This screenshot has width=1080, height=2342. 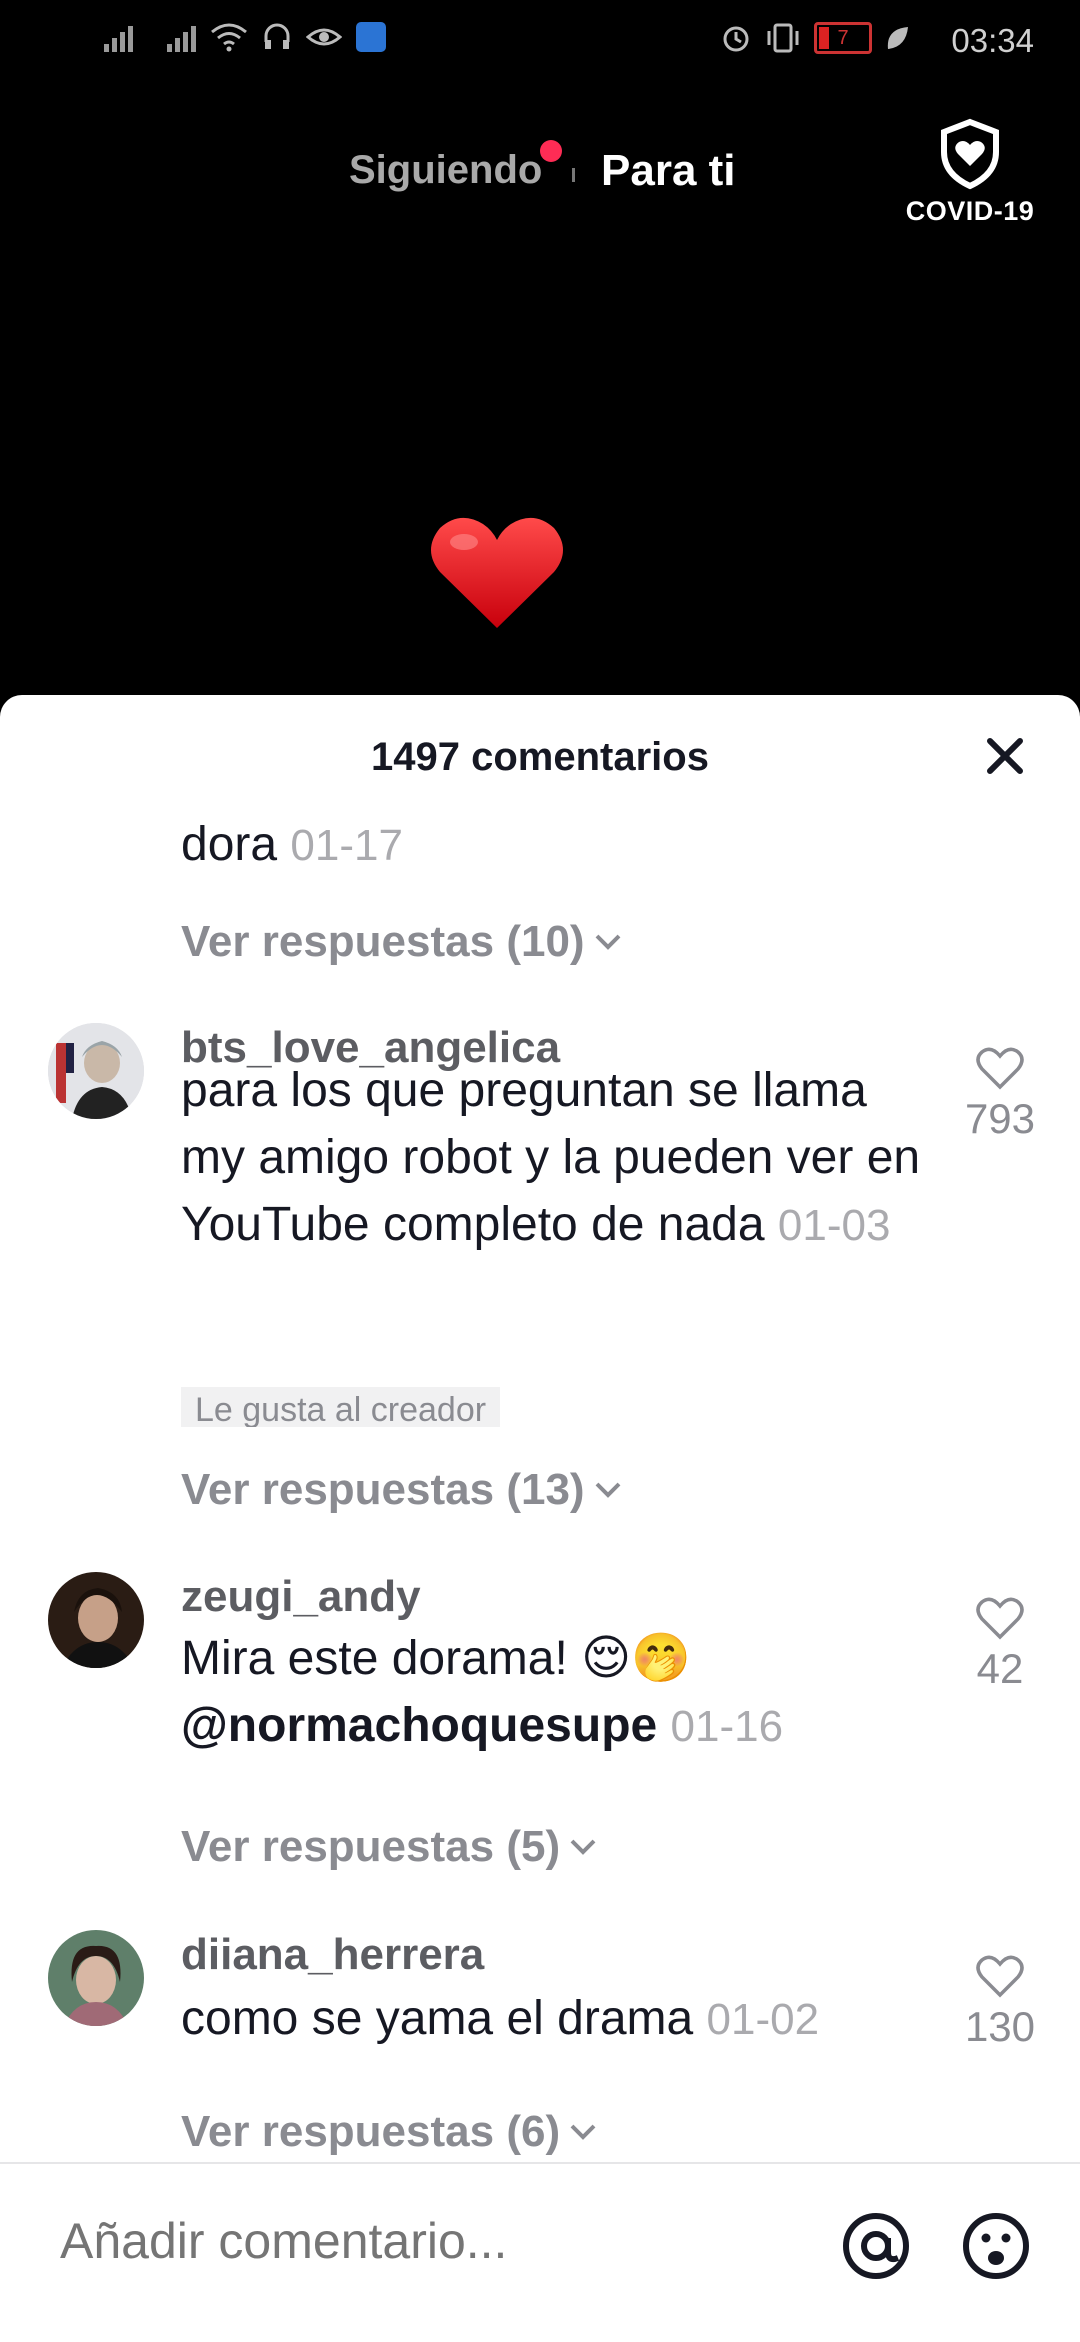 I want to click on view-replies-label: Ver respuestas (13), so click(x=383, y=1489).